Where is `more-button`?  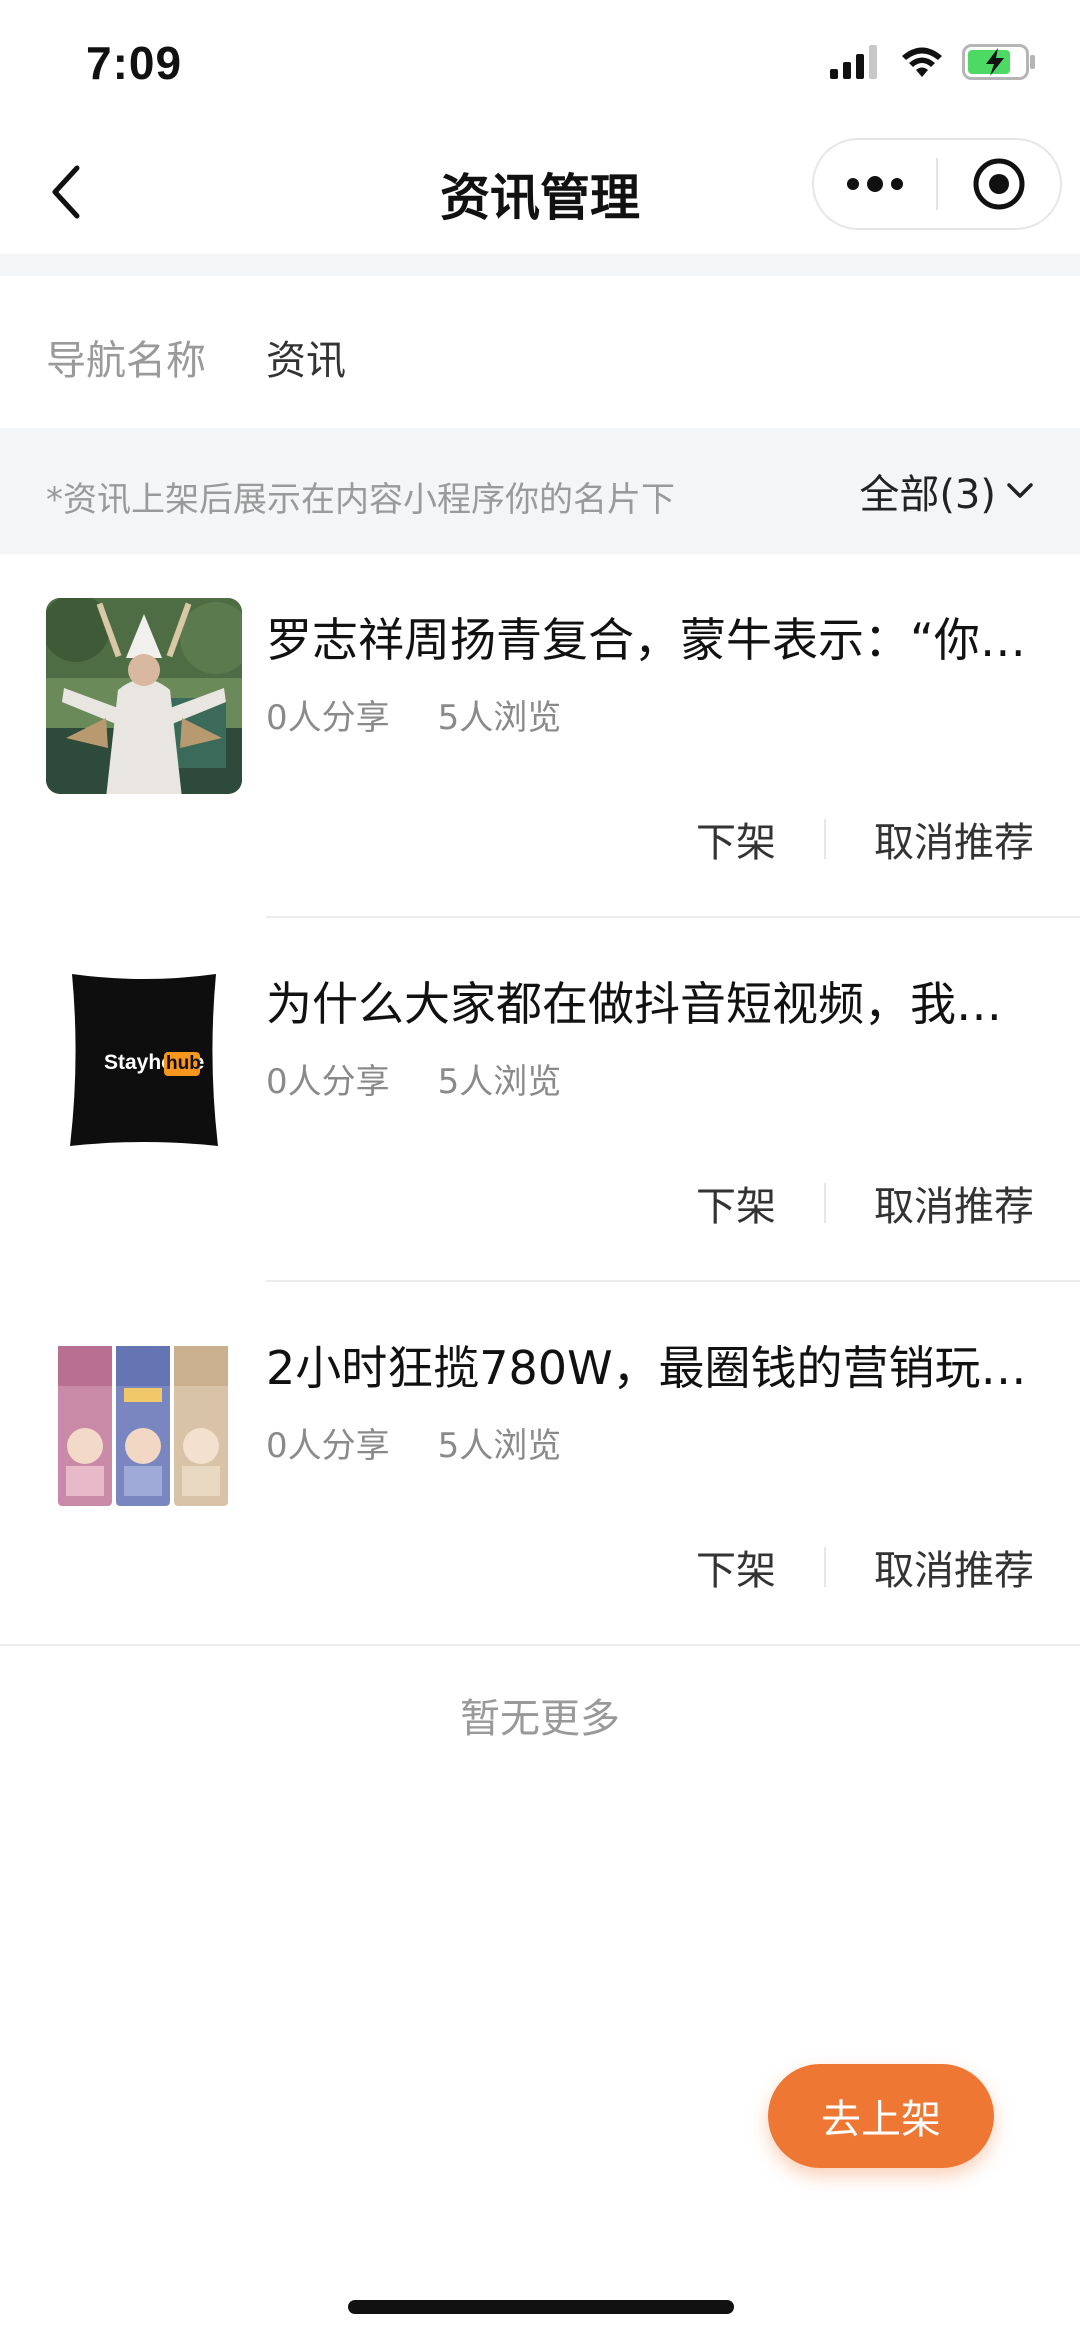
more-button is located at coordinates (875, 184).